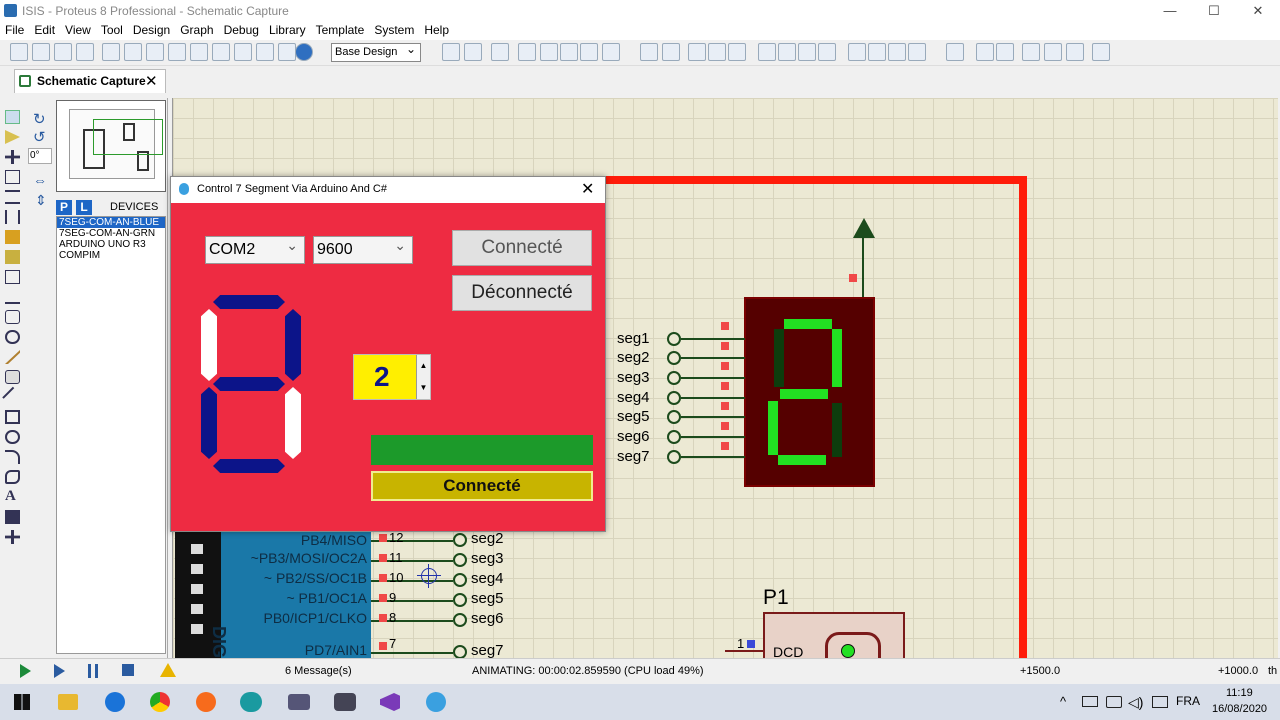  Describe the element at coordinates (877, 52) in the screenshot. I see `make-device-icon` at that location.